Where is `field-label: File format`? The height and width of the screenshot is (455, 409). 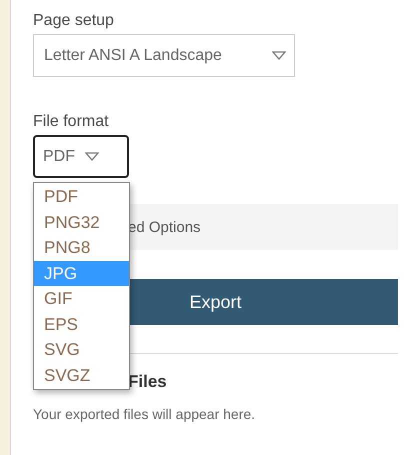
field-label: File format is located at coordinates (71, 122).